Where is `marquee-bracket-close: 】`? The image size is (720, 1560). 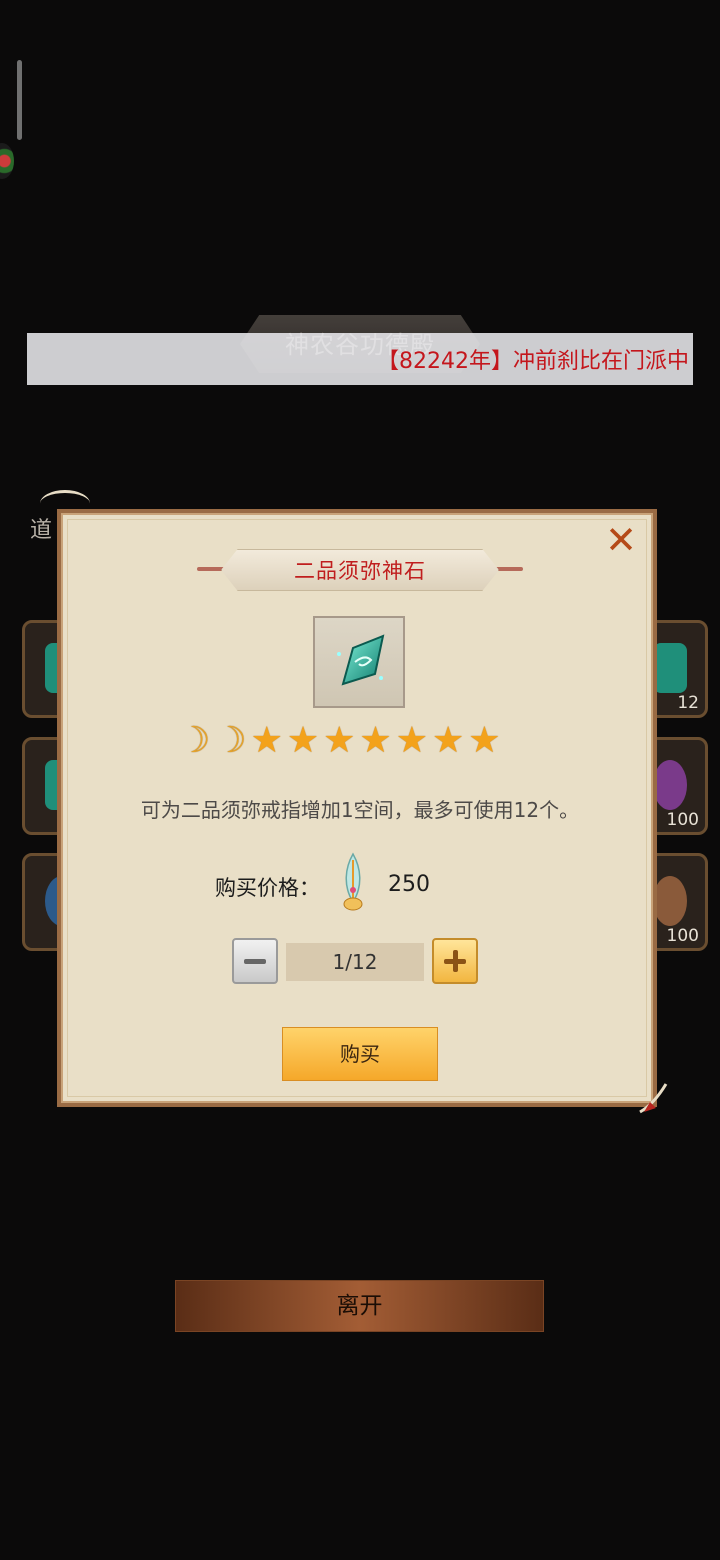 marquee-bracket-close: 】 is located at coordinates (502, 361).